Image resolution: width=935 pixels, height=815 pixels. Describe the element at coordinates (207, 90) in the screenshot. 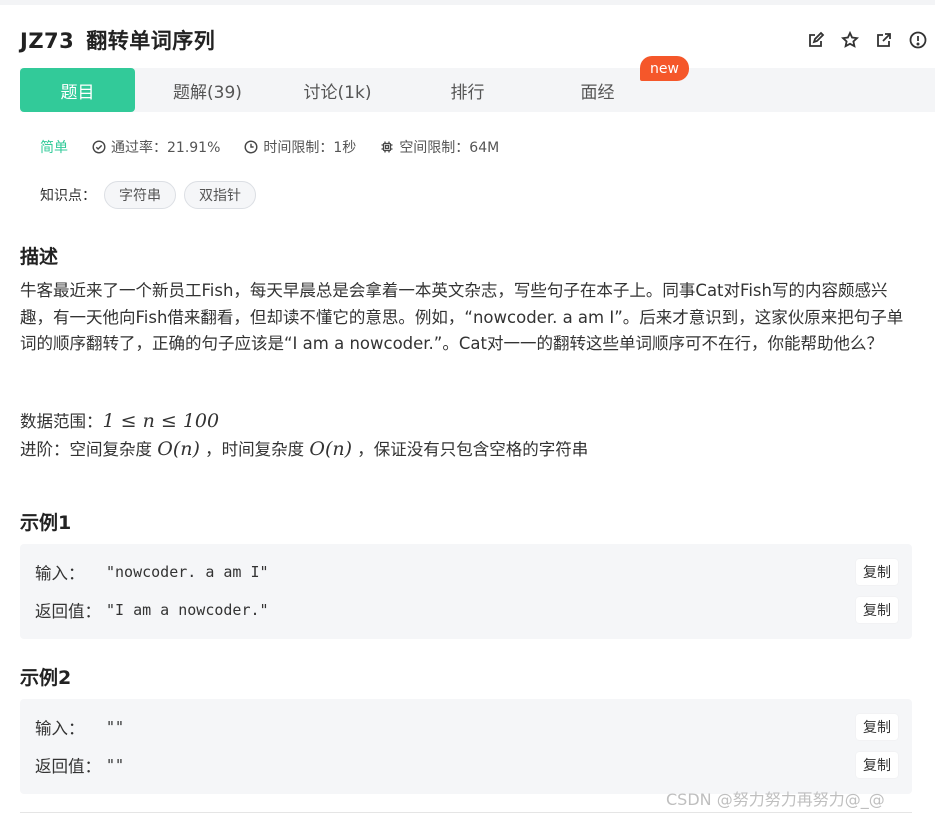

I see `tab-solutions: 题解(39)` at that location.